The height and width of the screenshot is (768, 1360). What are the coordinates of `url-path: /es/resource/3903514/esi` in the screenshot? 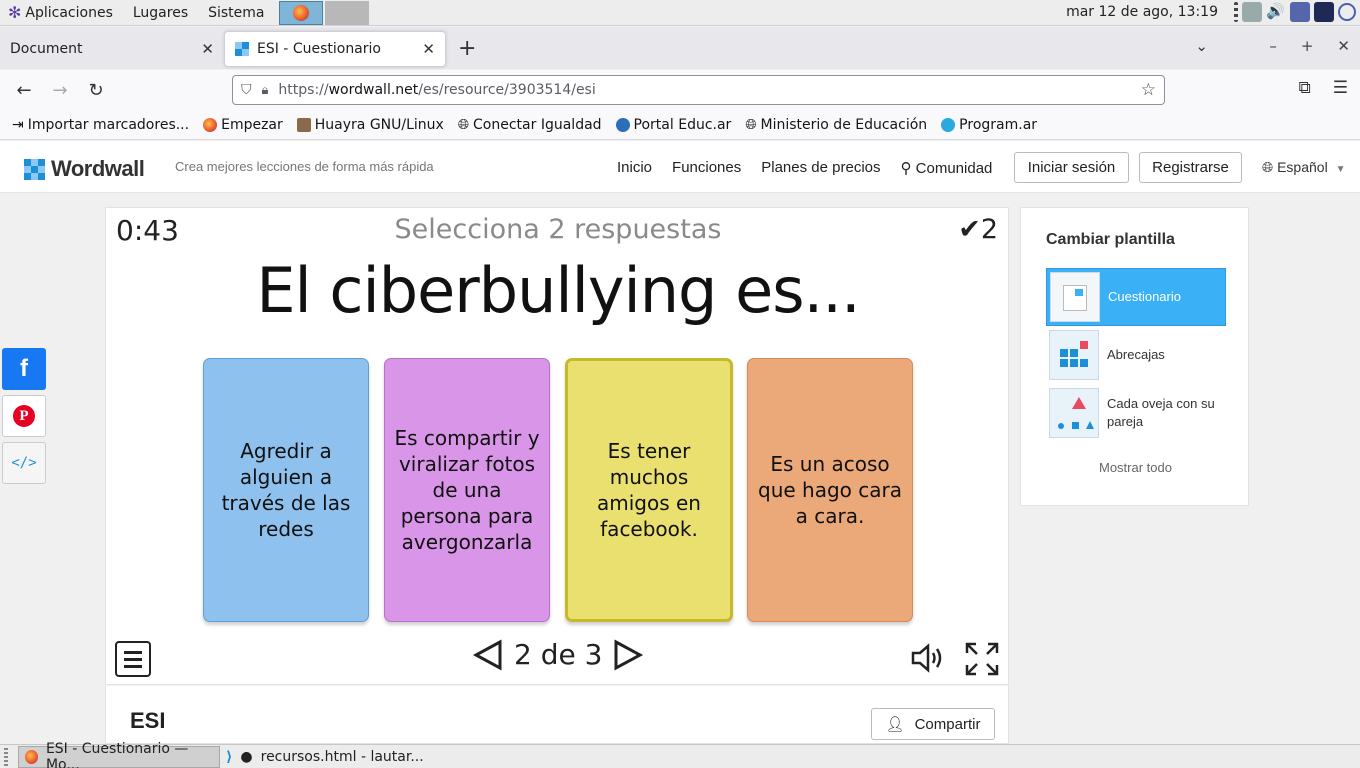 It's located at (507, 90).